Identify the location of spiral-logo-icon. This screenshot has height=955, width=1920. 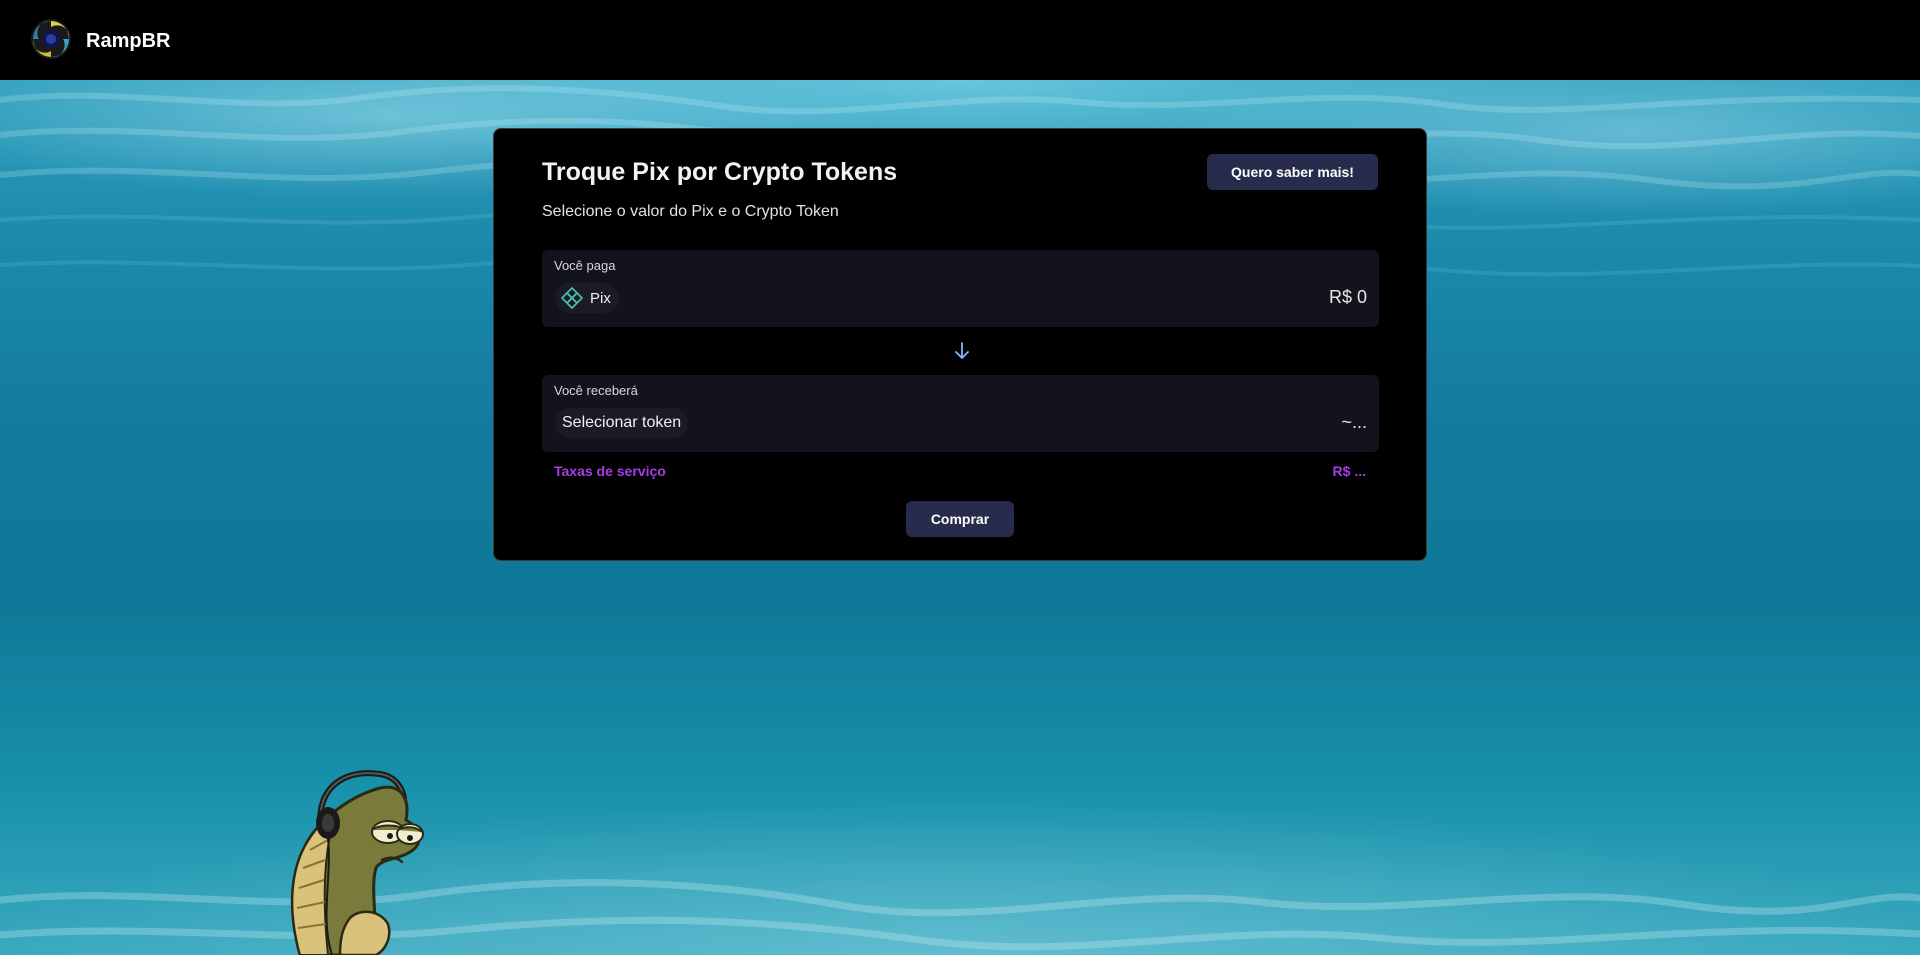
(51, 39).